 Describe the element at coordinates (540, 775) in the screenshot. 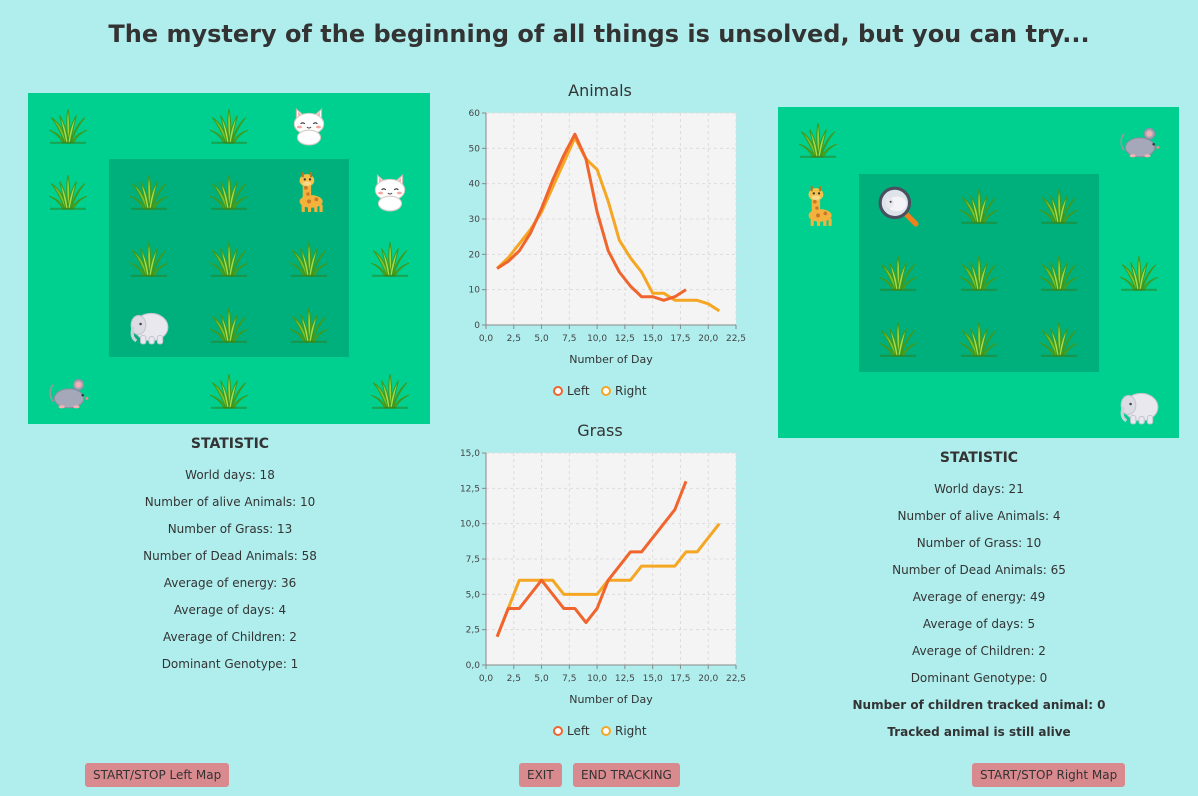

I see `exit-button: EXIT` at that location.